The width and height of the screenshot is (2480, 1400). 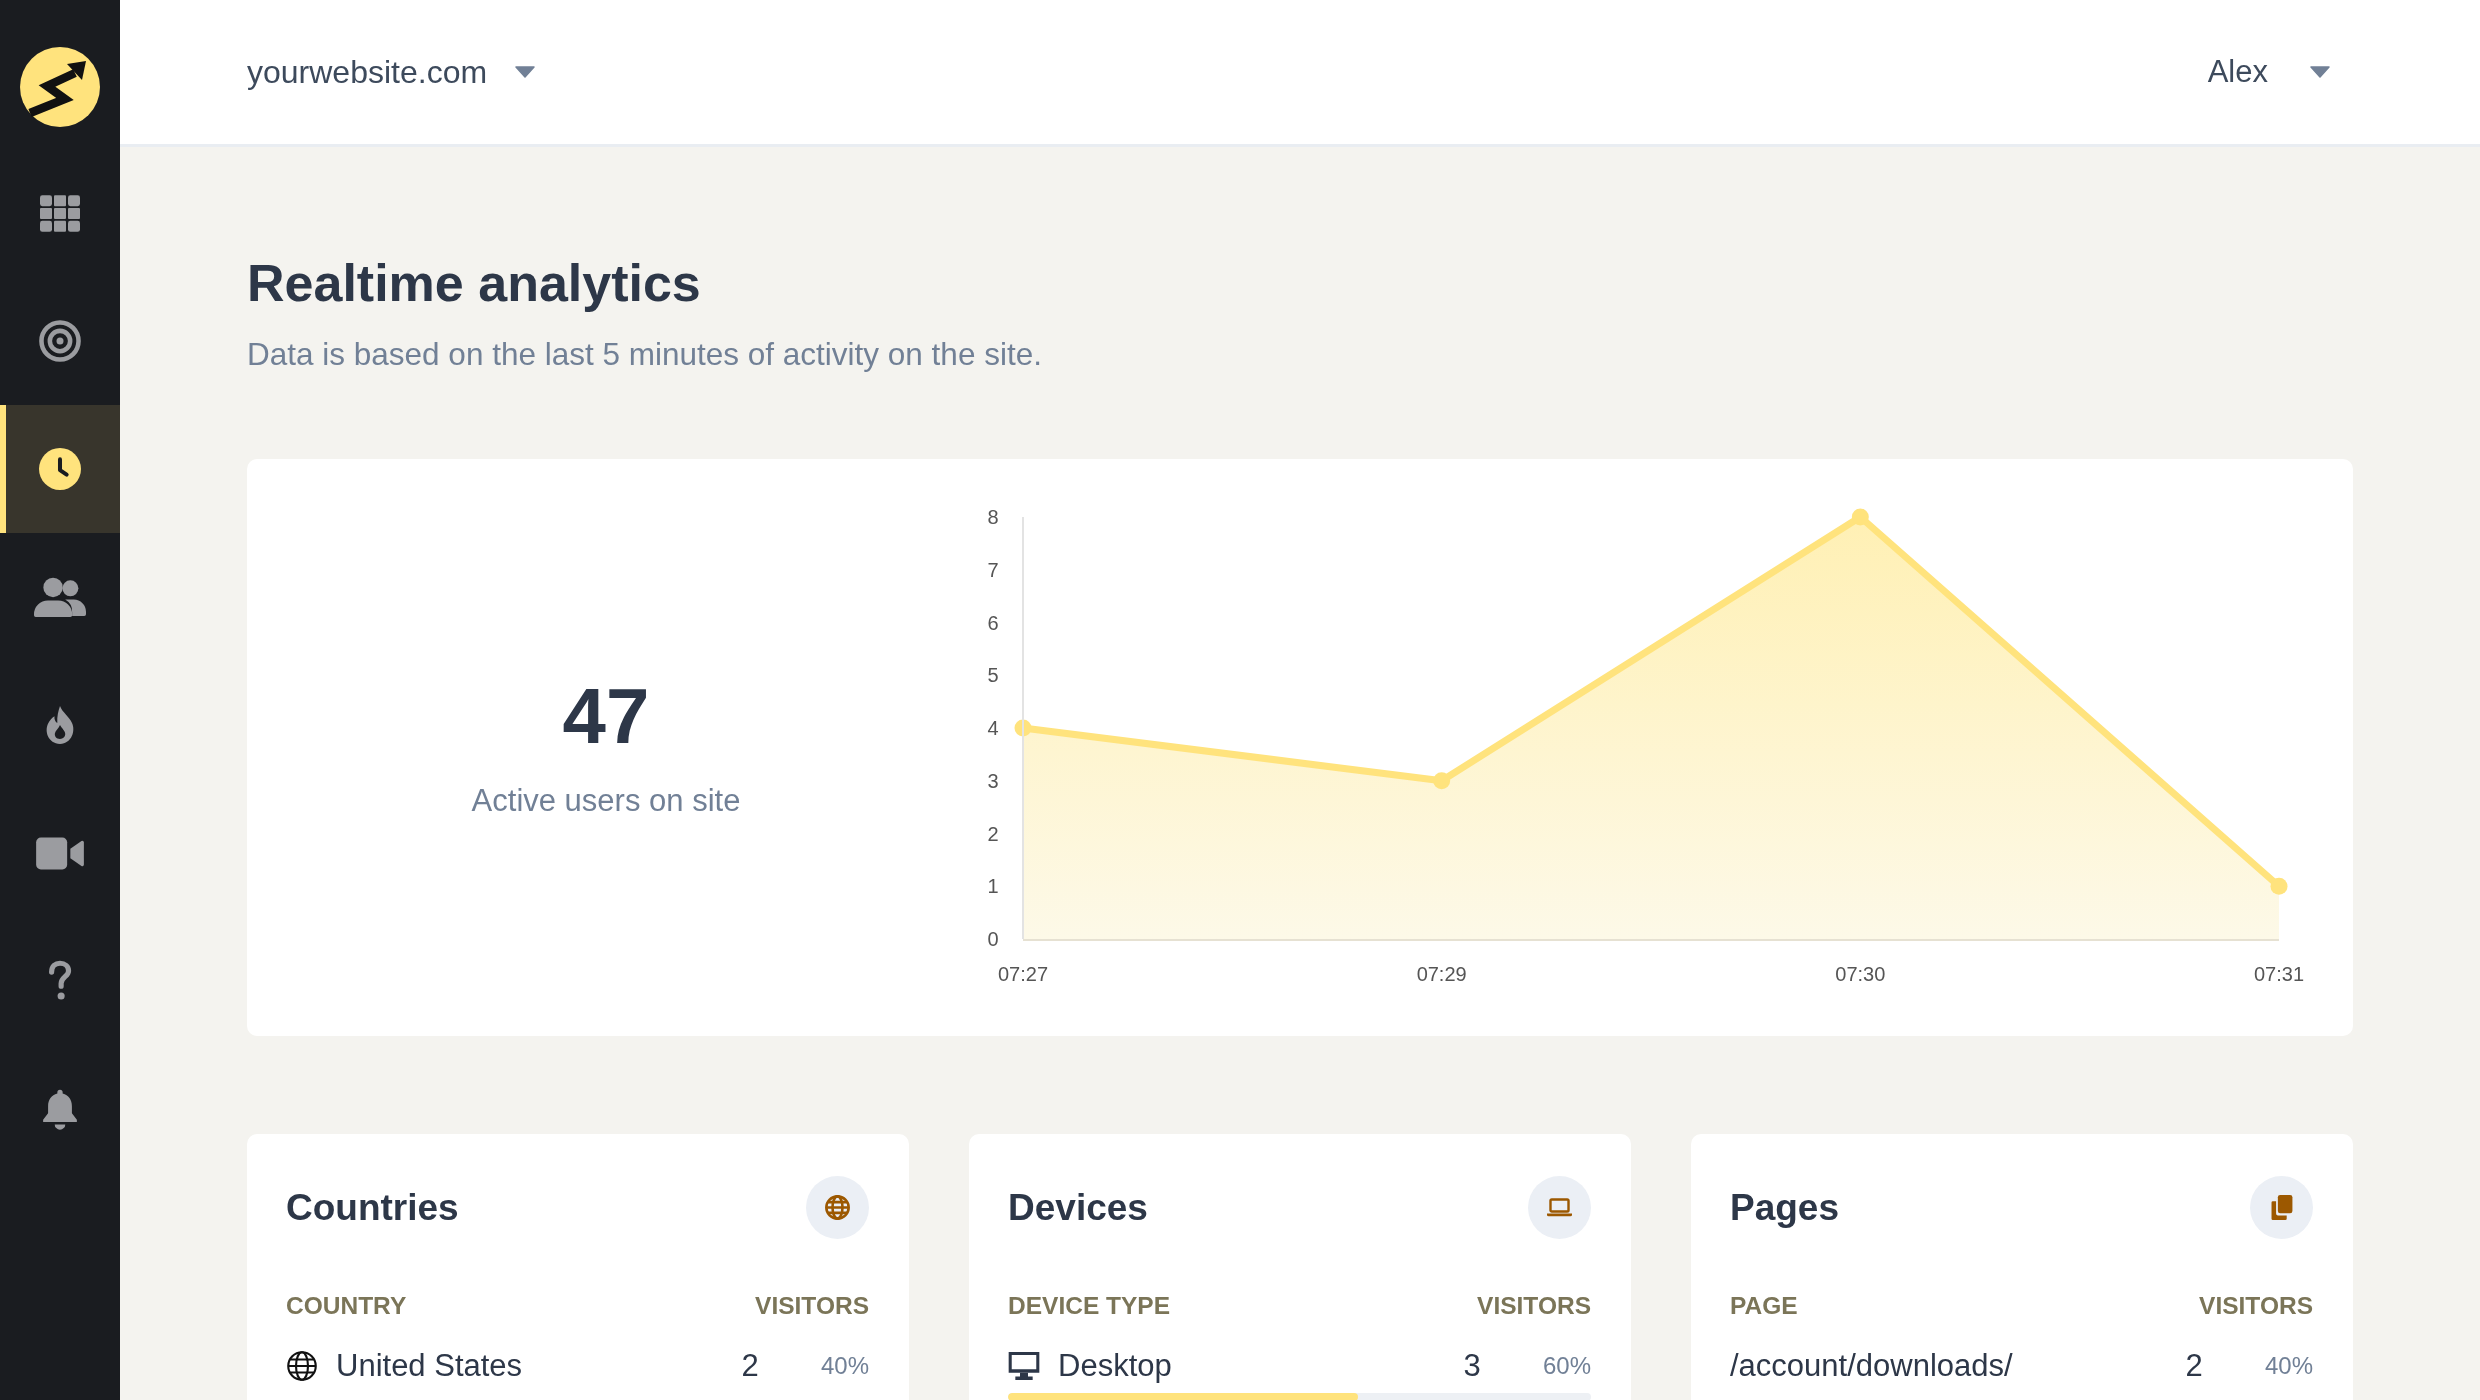 What do you see at coordinates (1764, 1306) in the screenshot?
I see `column-header: PAGE` at bounding box center [1764, 1306].